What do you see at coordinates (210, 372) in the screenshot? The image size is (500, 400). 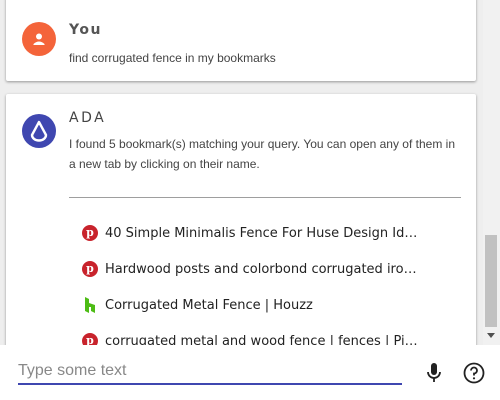 I see `message-input` at bounding box center [210, 372].